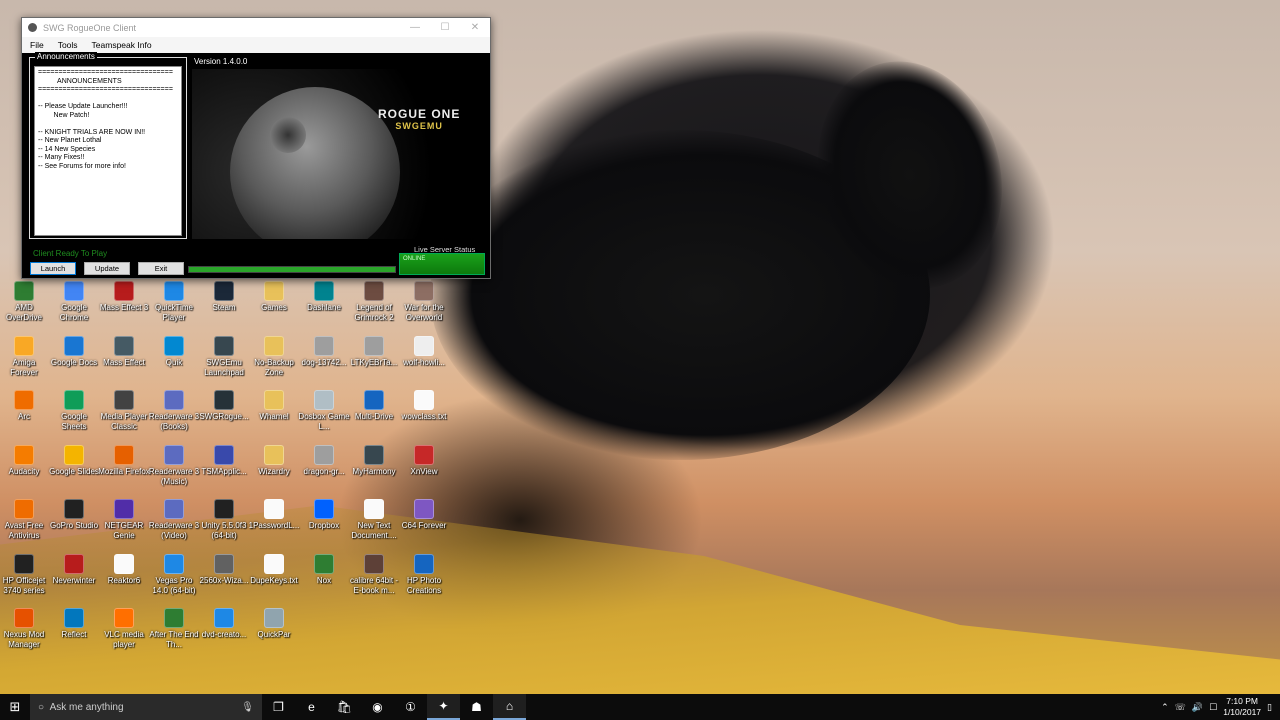 The width and height of the screenshot is (1280, 720). I want to click on menu-teamspeak-info: Teamspeak Info, so click(122, 45).